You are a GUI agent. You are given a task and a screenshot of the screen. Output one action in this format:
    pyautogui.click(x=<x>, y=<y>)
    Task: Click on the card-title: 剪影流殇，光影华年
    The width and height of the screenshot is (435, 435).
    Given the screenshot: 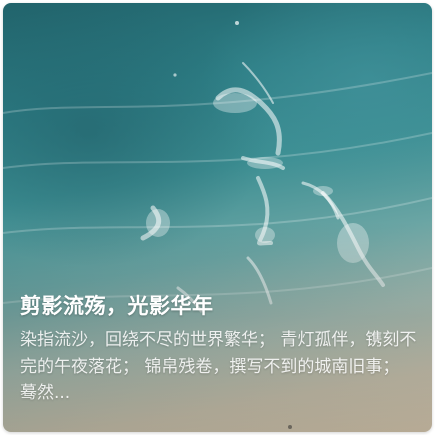 What is the action you would take?
    pyautogui.click(x=219, y=306)
    